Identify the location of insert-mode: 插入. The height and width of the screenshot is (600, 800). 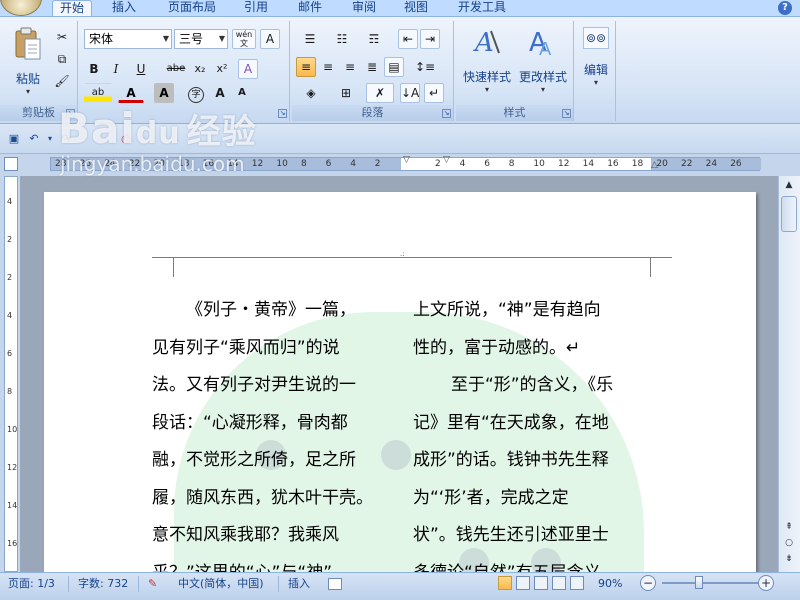
(299, 584).